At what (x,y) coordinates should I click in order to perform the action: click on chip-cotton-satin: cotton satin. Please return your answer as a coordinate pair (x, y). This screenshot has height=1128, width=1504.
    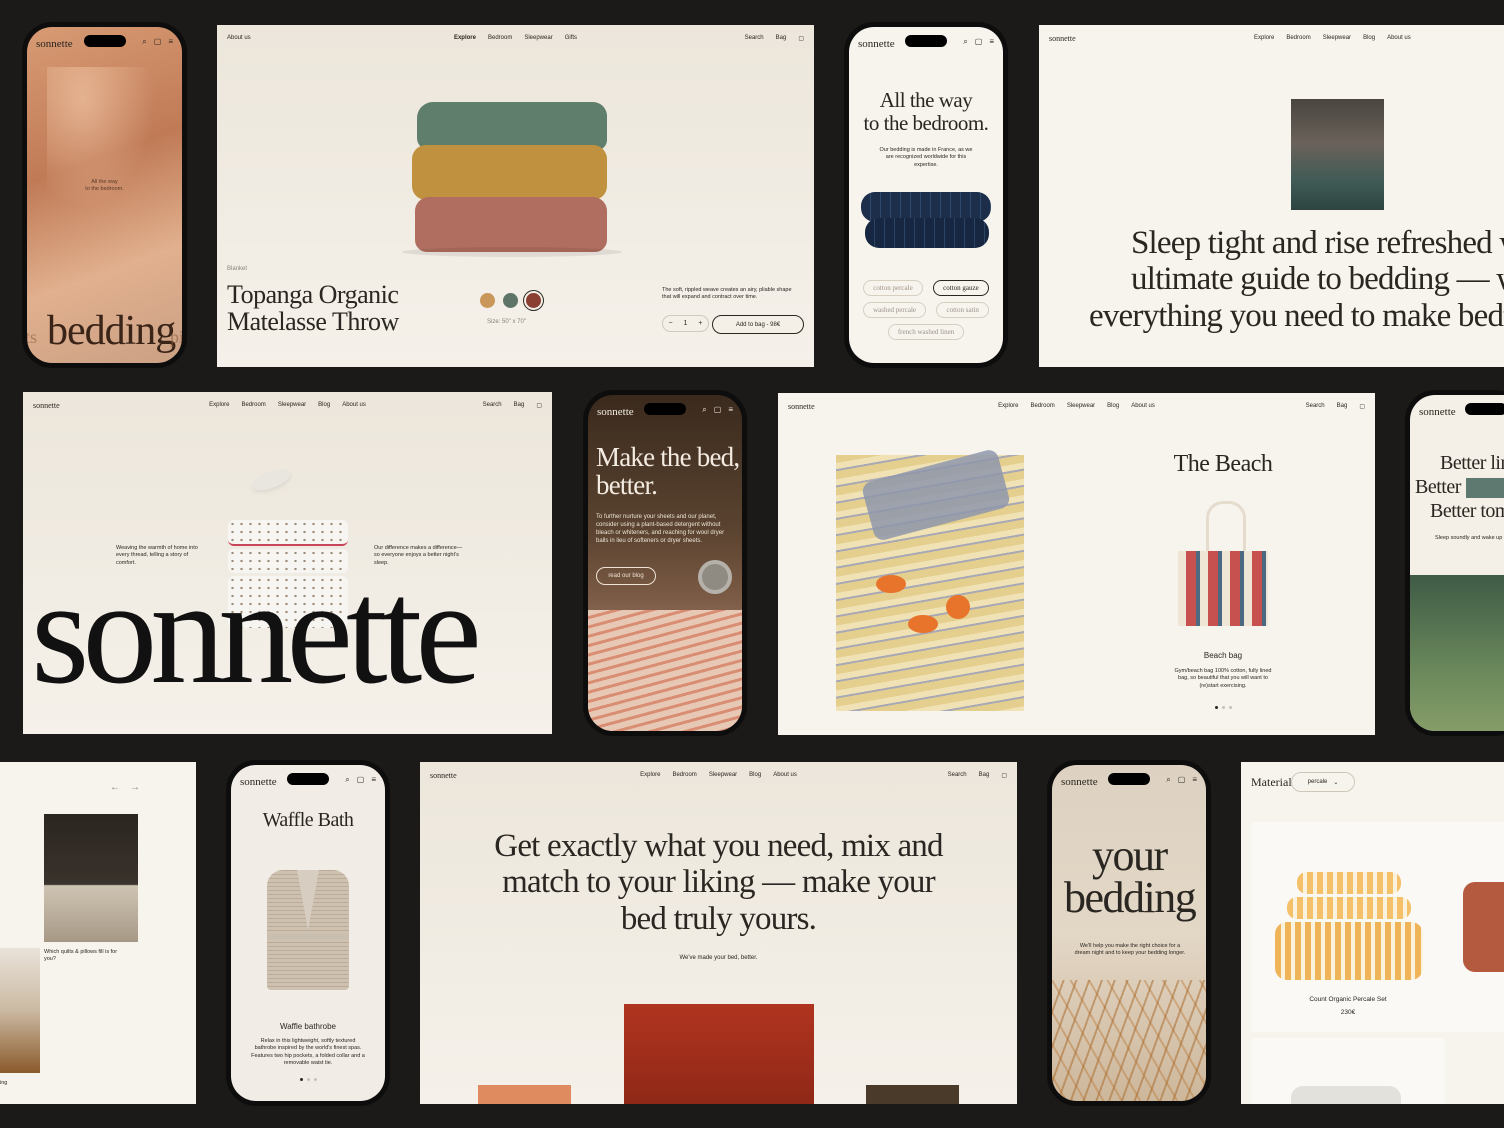
    Looking at the image, I should click on (962, 310).